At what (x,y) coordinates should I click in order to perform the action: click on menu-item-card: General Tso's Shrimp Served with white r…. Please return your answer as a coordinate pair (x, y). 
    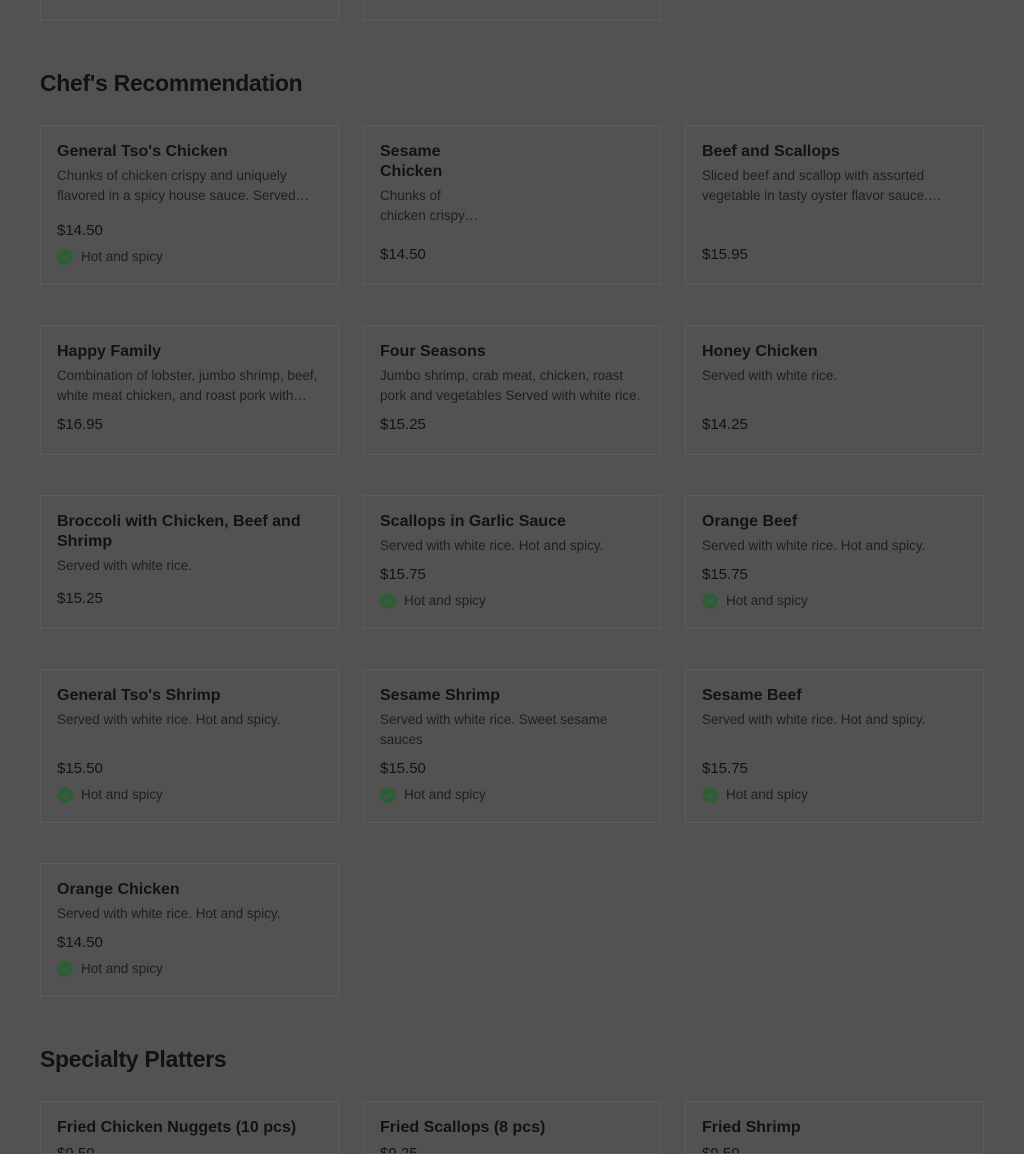
    Looking at the image, I should click on (189, 746).